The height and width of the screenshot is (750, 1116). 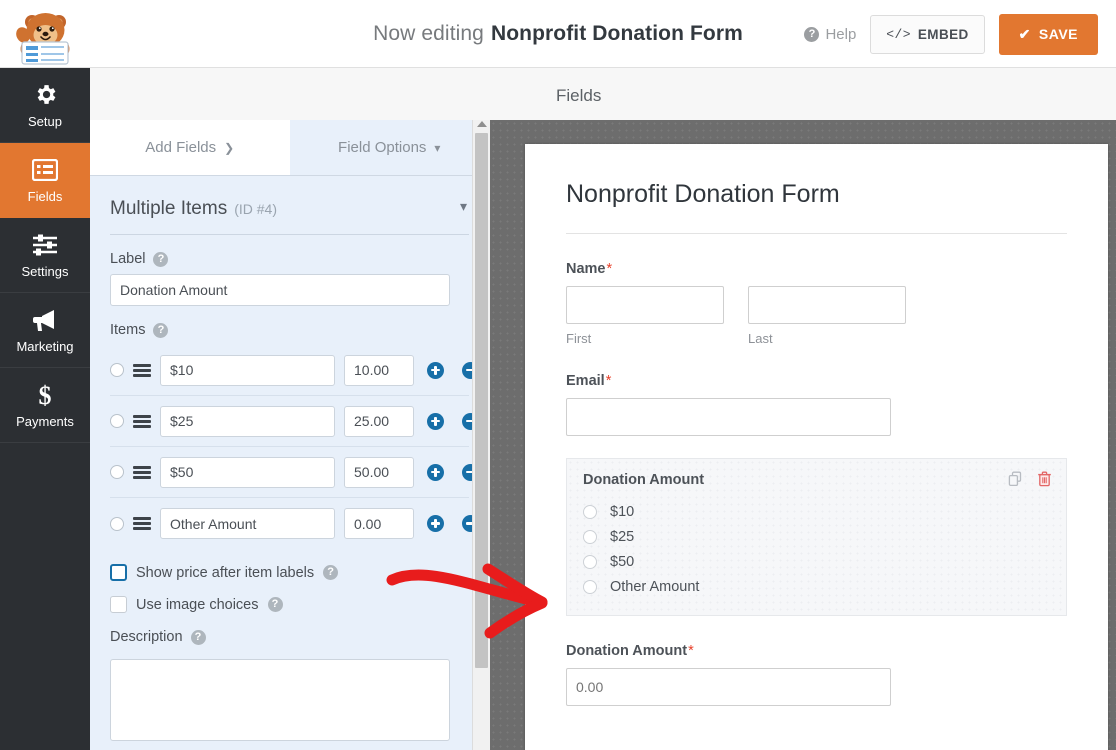 What do you see at coordinates (622, 536) in the screenshot?
I see `choice-label: $25` at bounding box center [622, 536].